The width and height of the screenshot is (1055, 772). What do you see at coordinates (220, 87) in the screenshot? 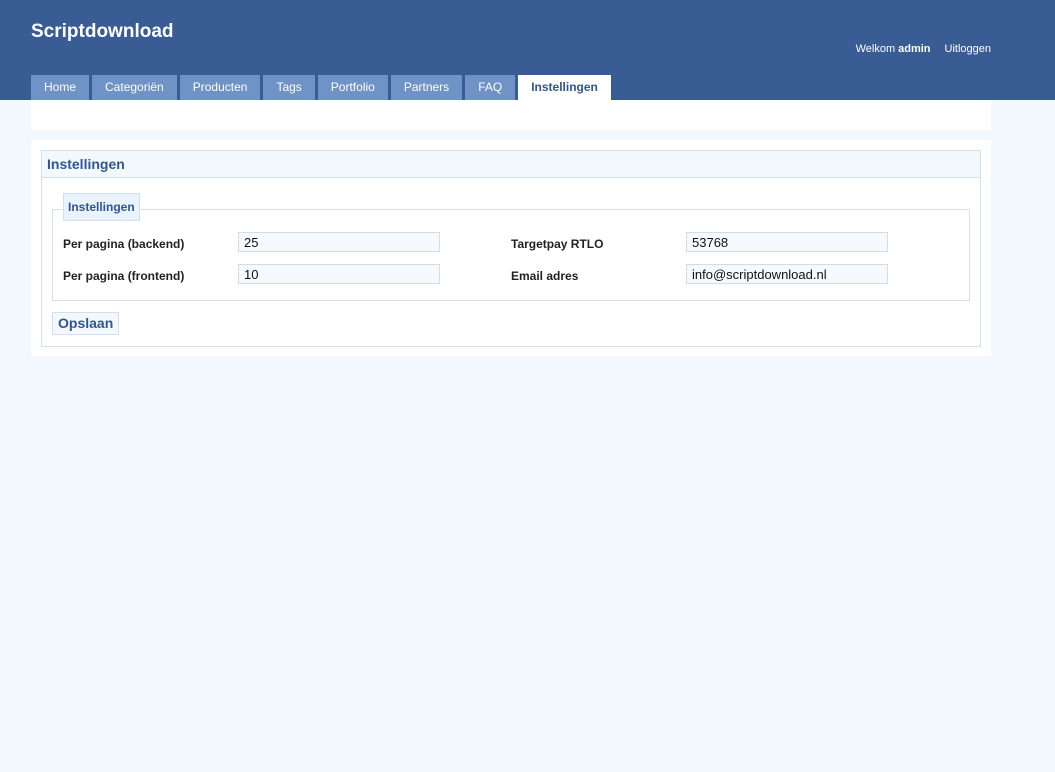
I see `tab-producten: Producten` at bounding box center [220, 87].